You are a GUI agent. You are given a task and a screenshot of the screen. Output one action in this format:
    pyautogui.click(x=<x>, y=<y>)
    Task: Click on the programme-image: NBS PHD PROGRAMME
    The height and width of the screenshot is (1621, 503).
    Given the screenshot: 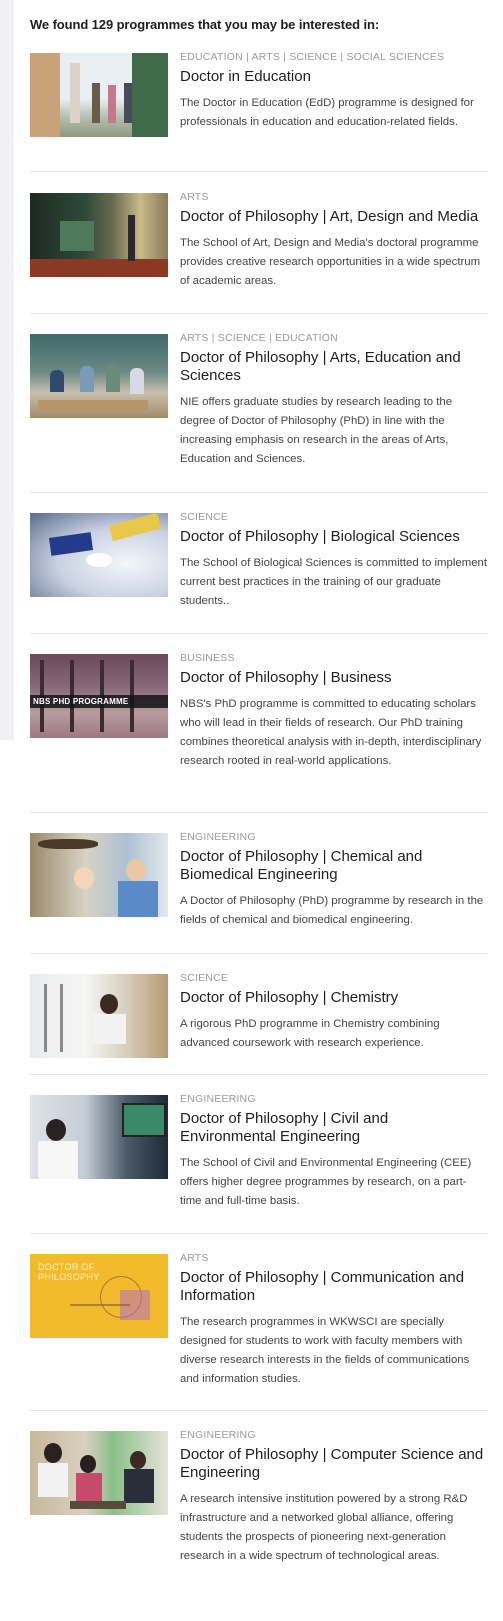 What is the action you would take?
    pyautogui.click(x=99, y=696)
    